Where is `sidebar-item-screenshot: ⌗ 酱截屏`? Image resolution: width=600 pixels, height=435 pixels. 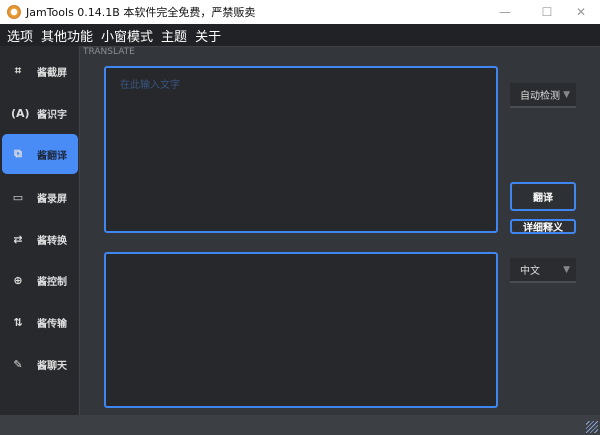
sidebar-item-screenshot: ⌗ 酱截屏 is located at coordinates (40, 71).